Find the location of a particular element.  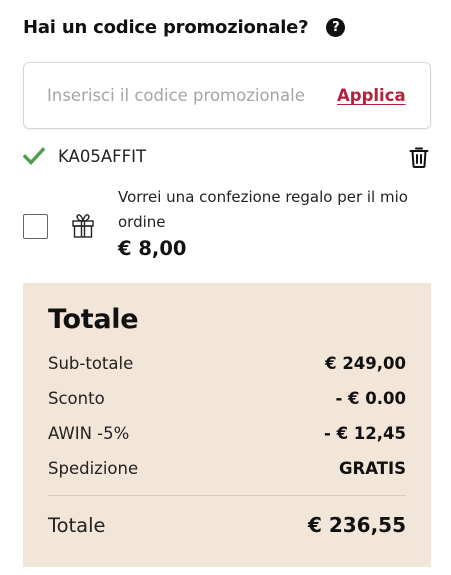

summary-row-label: Sconto is located at coordinates (76, 398).